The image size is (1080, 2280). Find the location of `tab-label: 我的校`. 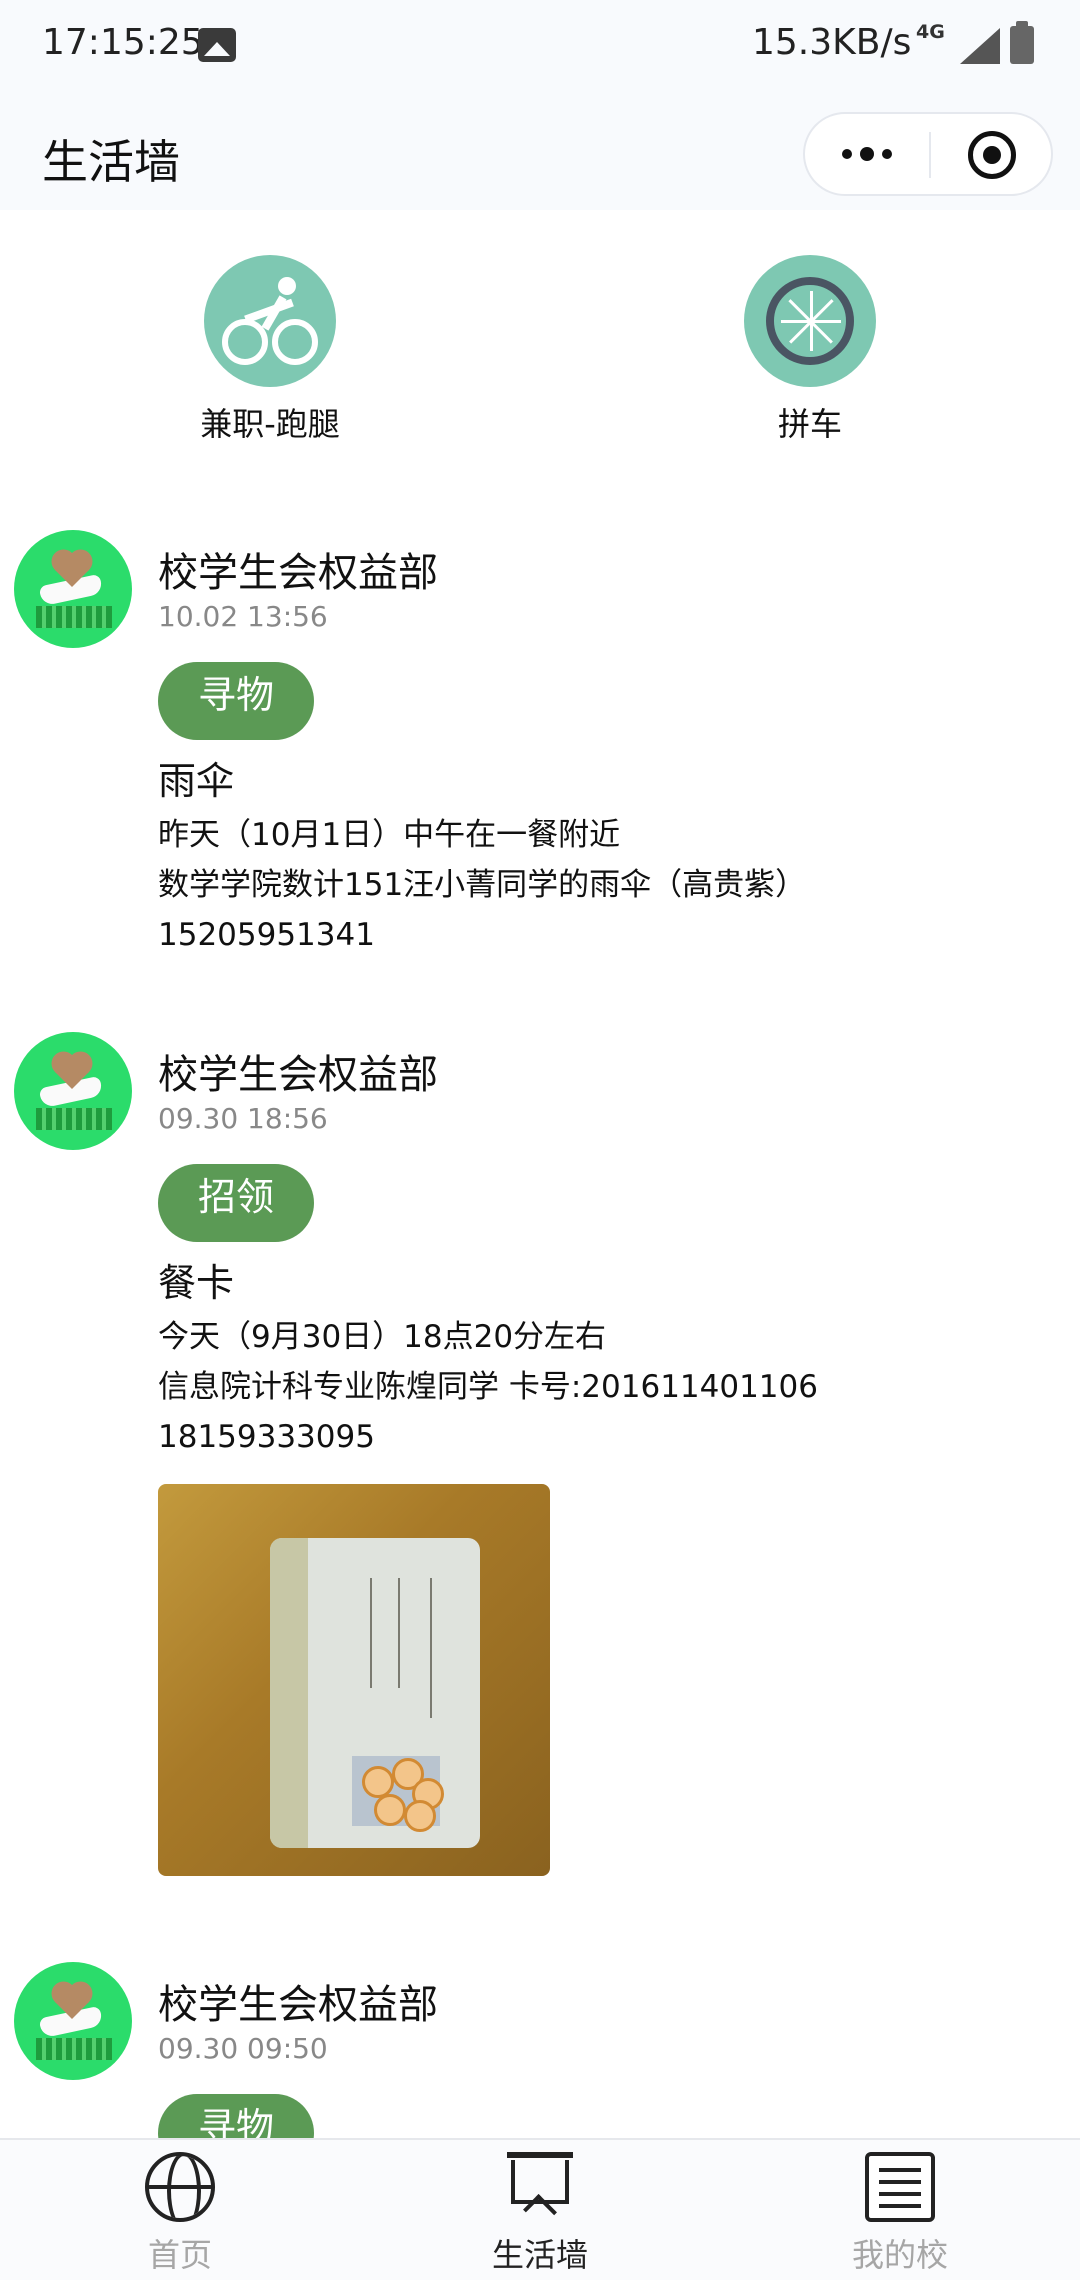

tab-label: 我的校 is located at coordinates (899, 2255).